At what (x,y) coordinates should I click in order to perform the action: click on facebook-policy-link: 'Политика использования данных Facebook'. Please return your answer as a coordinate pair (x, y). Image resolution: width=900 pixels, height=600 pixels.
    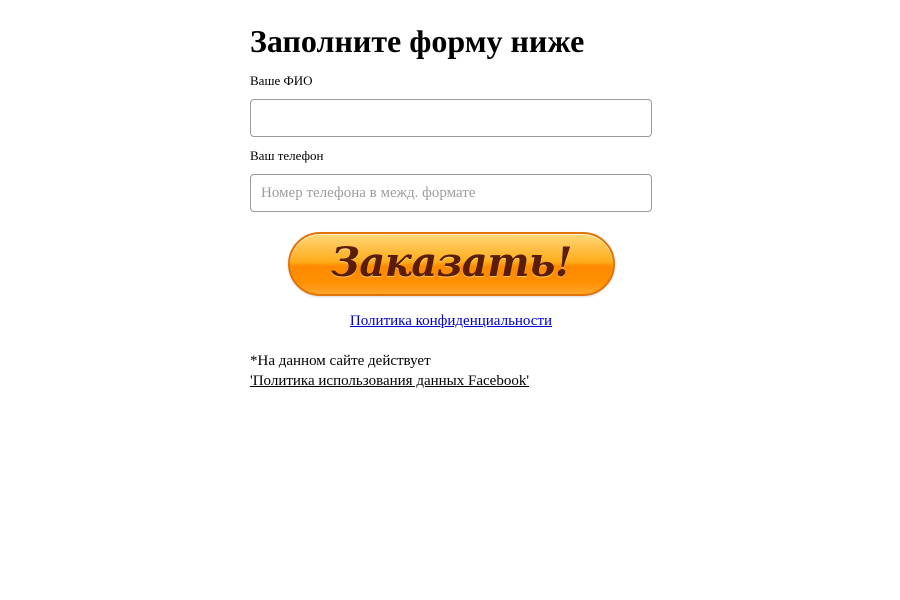
    Looking at the image, I should click on (389, 381).